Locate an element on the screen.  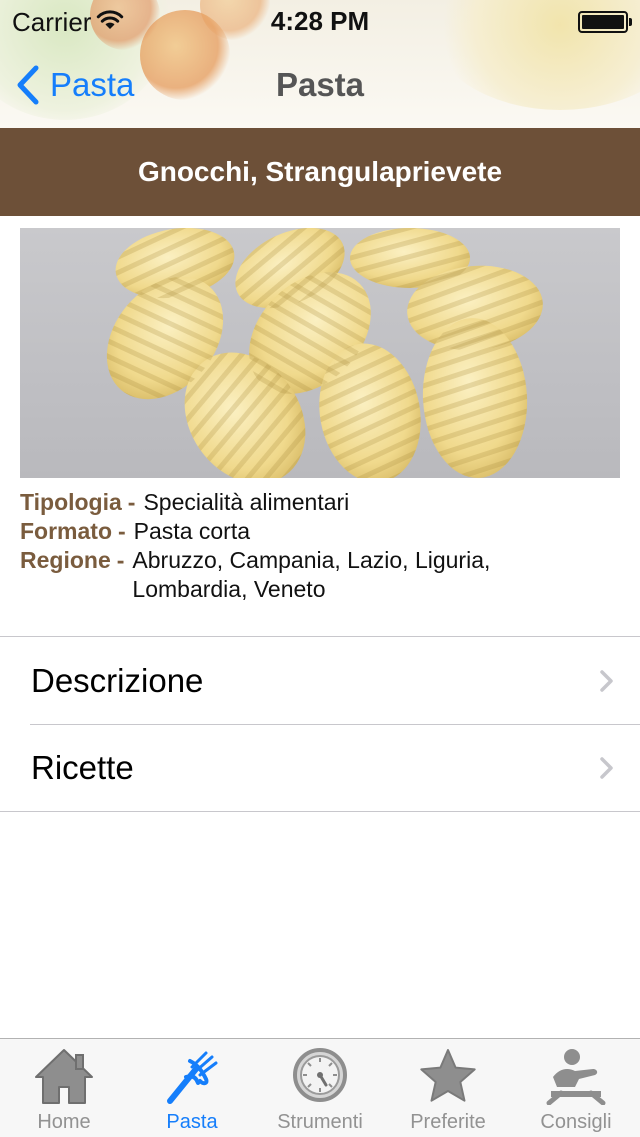
tab-bar: Home Pasta Strumenti Preferite Consigli is located at coordinates (320, 1087).